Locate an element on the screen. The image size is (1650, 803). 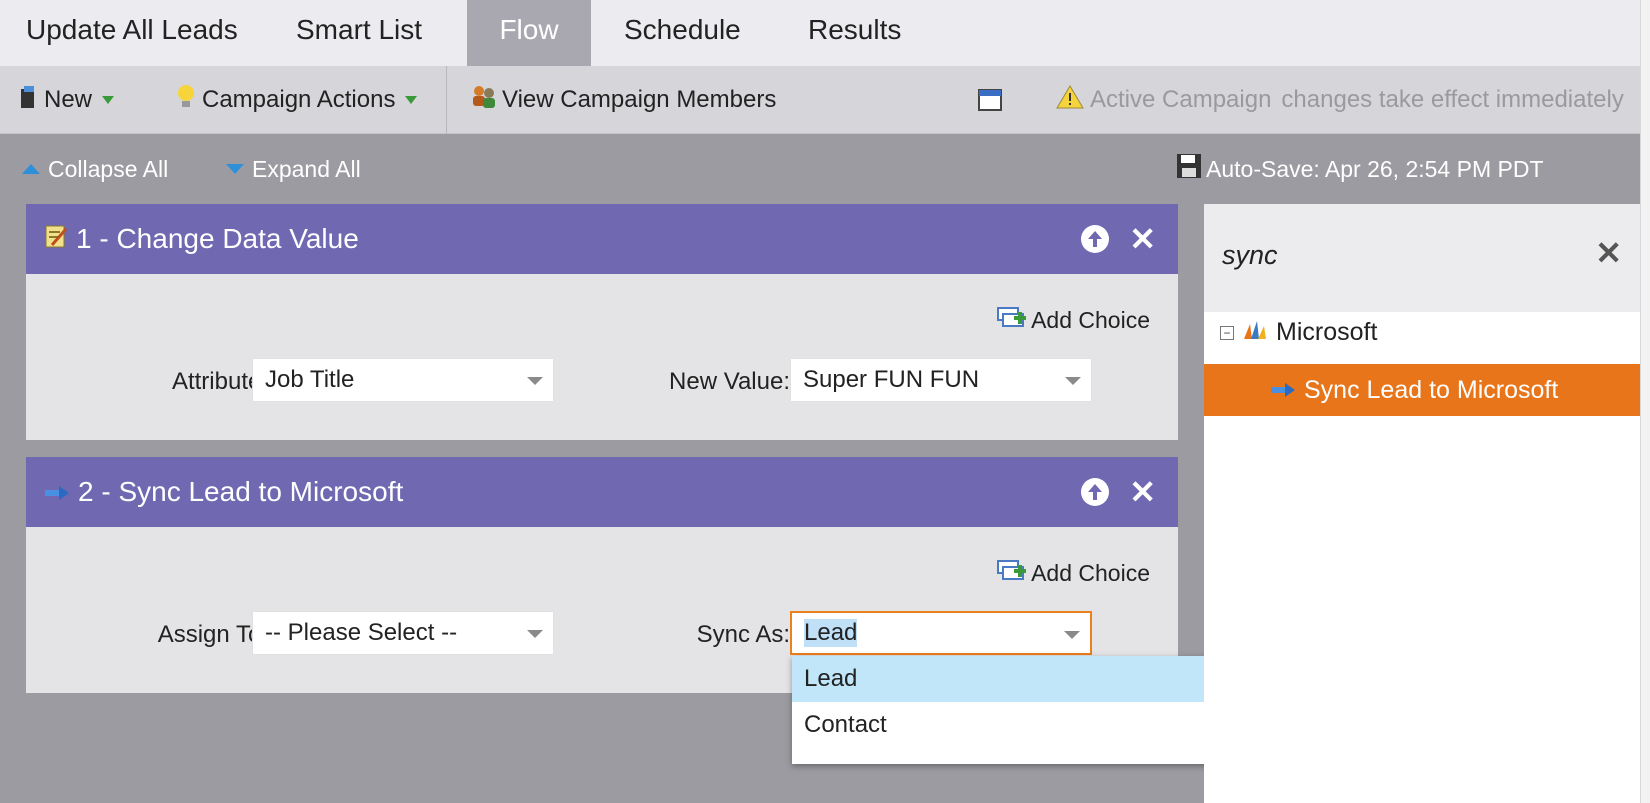
flow-step-1-title: 1 - Change Data Value is located at coordinates (217, 238).